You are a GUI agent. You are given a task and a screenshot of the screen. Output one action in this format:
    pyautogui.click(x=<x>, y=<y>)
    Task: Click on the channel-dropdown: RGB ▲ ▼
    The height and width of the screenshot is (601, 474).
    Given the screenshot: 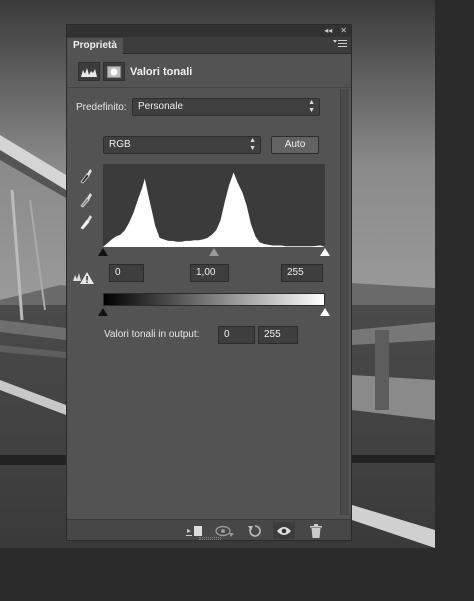 What is the action you would take?
    pyautogui.click(x=182, y=145)
    